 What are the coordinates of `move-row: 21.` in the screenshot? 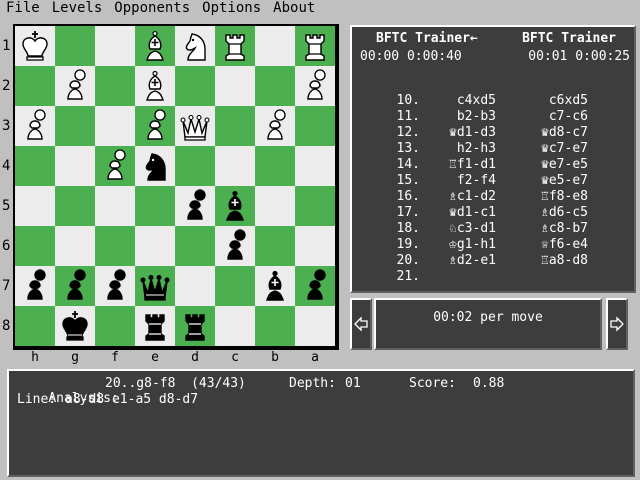 It's located at (508, 277).